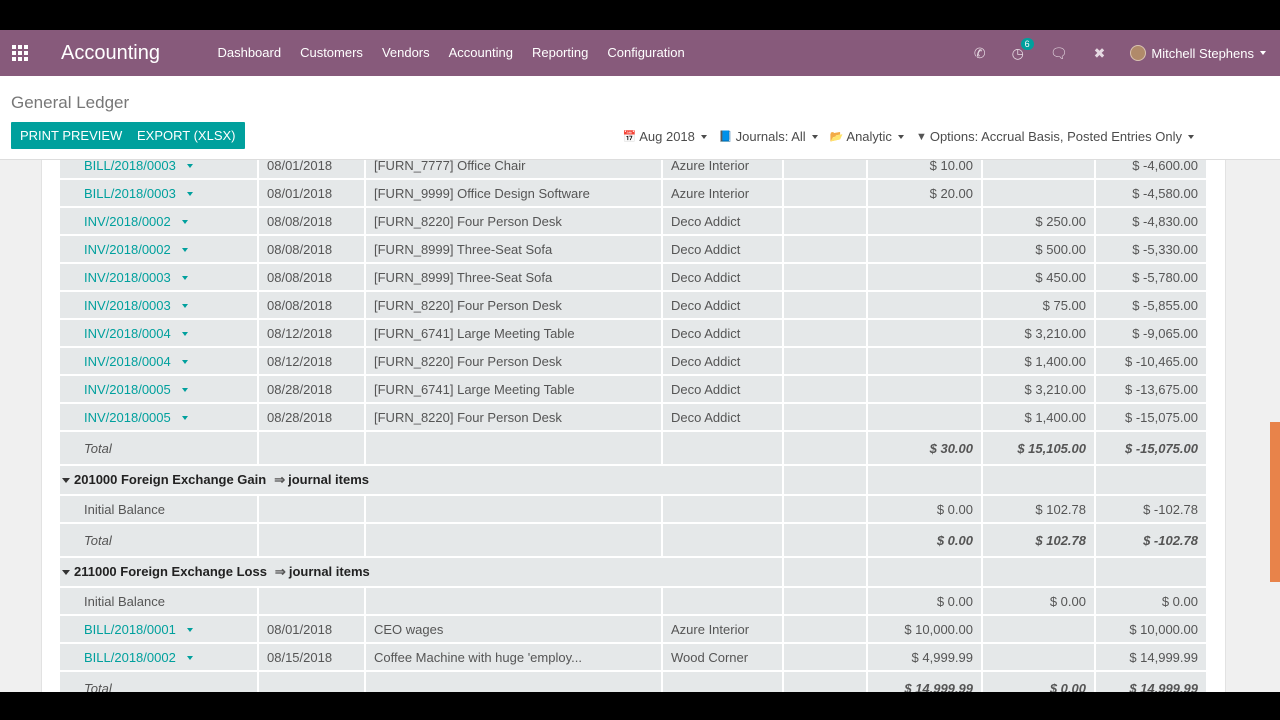 This screenshot has height=720, width=1280. I want to click on move-label: CEO wages, so click(514, 630).